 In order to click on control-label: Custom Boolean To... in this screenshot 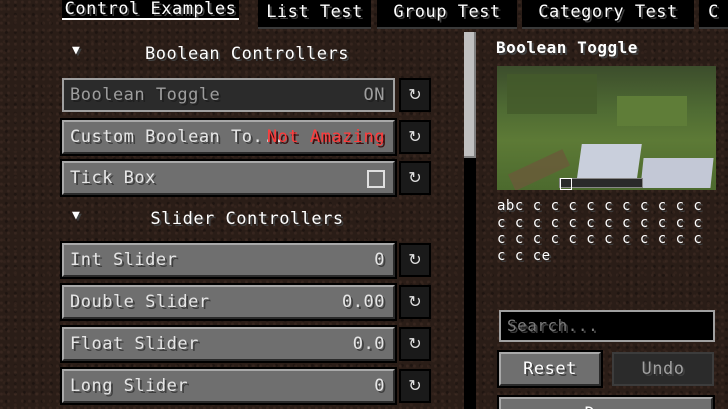, I will do `click(177, 137)`.